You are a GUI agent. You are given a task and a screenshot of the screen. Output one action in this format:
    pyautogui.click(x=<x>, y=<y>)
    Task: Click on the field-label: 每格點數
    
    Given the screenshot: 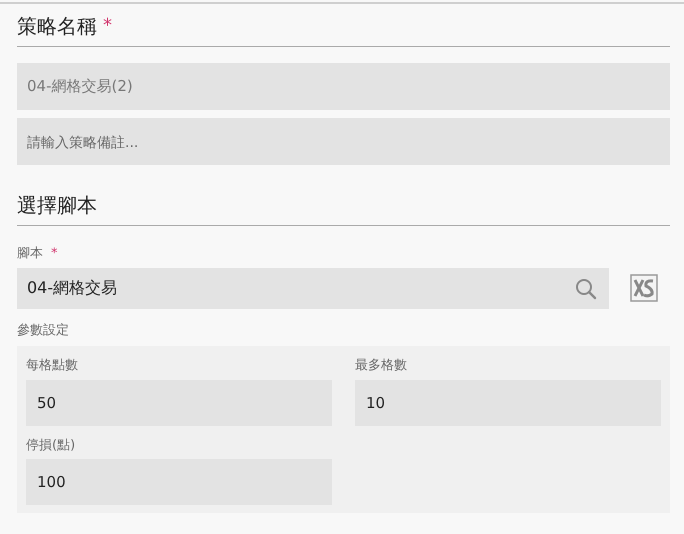 What is the action you would take?
    pyautogui.click(x=52, y=366)
    